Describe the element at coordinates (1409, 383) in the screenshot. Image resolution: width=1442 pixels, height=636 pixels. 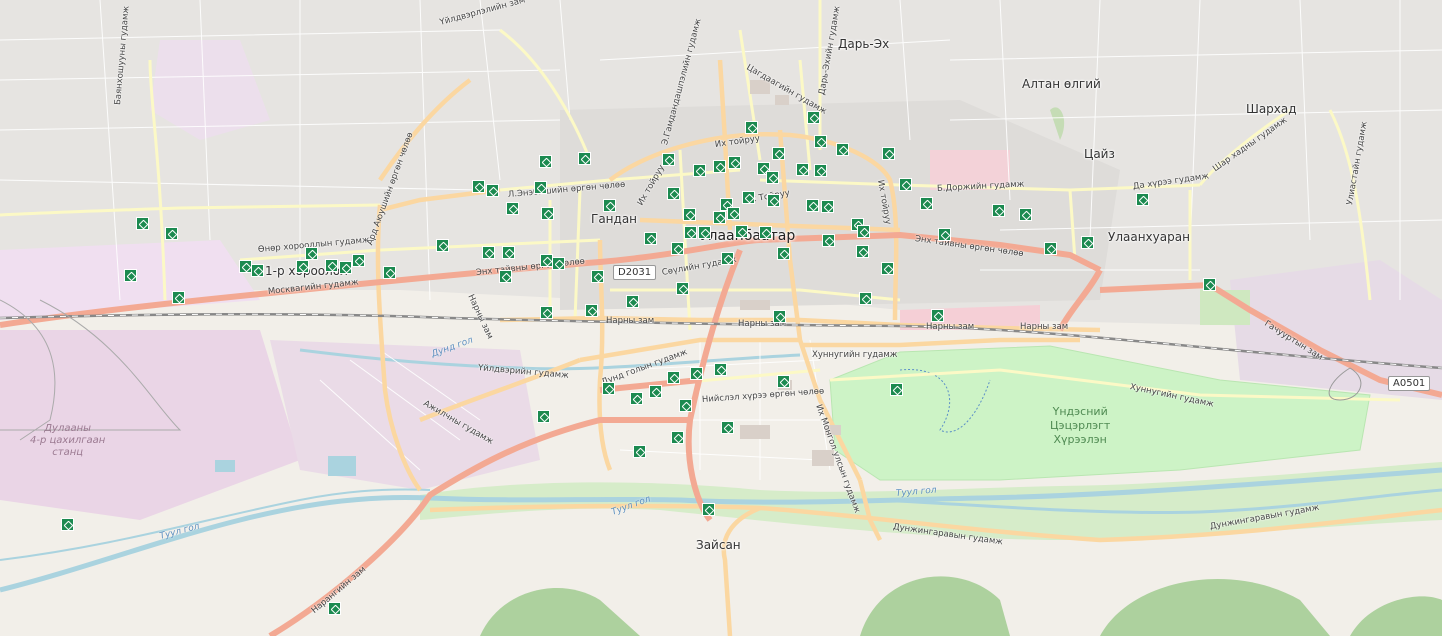
I see `road-shield-a0501: A0501` at that location.